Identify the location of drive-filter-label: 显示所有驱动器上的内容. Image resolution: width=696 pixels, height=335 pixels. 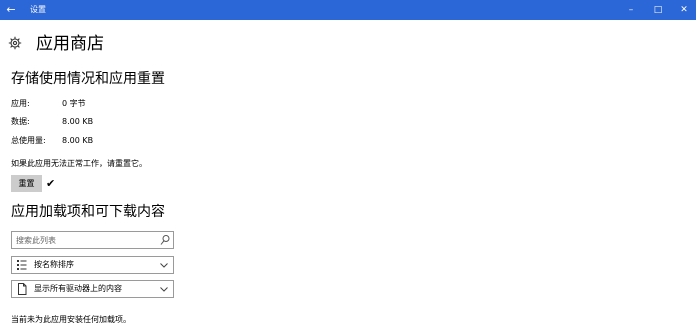
(78, 288).